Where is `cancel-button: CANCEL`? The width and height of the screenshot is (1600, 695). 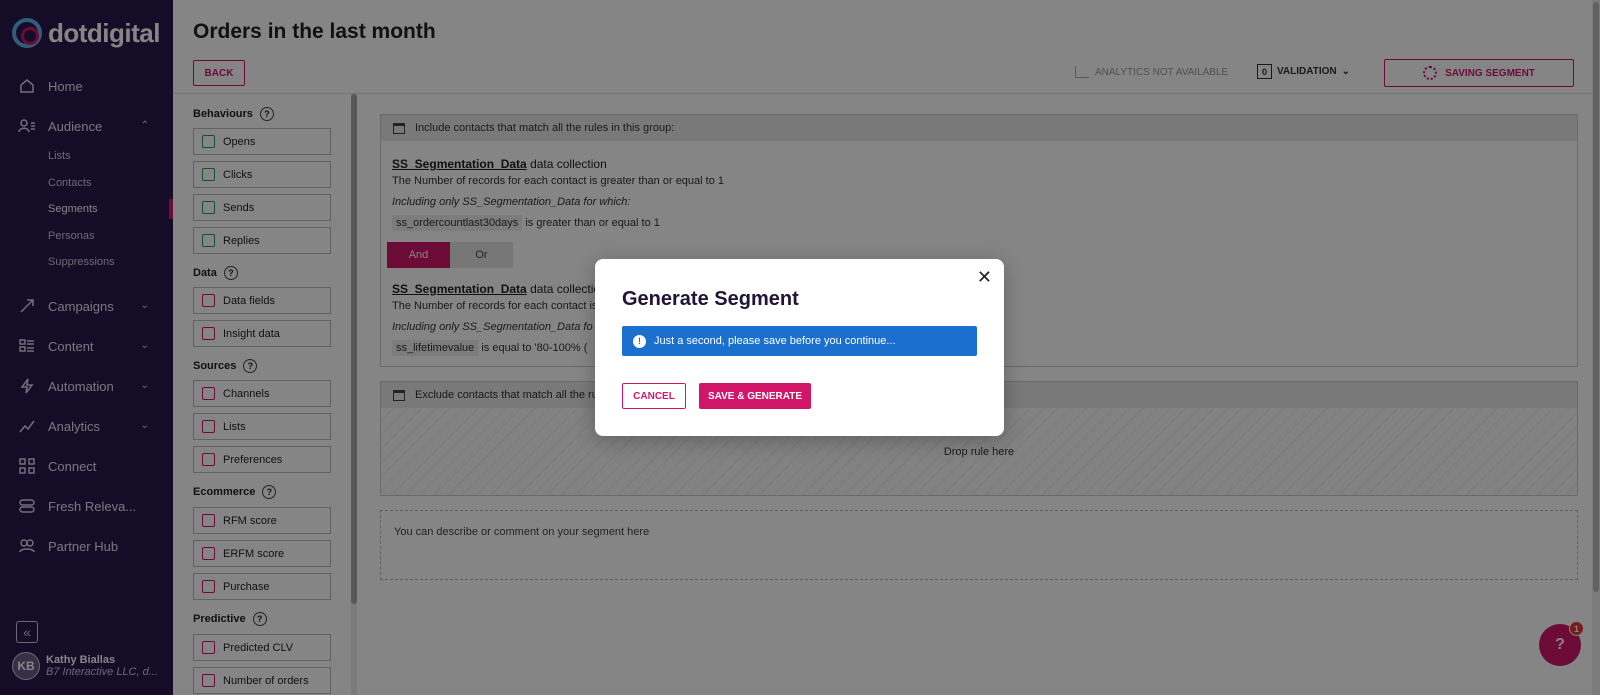
cancel-button: CANCEL is located at coordinates (654, 396).